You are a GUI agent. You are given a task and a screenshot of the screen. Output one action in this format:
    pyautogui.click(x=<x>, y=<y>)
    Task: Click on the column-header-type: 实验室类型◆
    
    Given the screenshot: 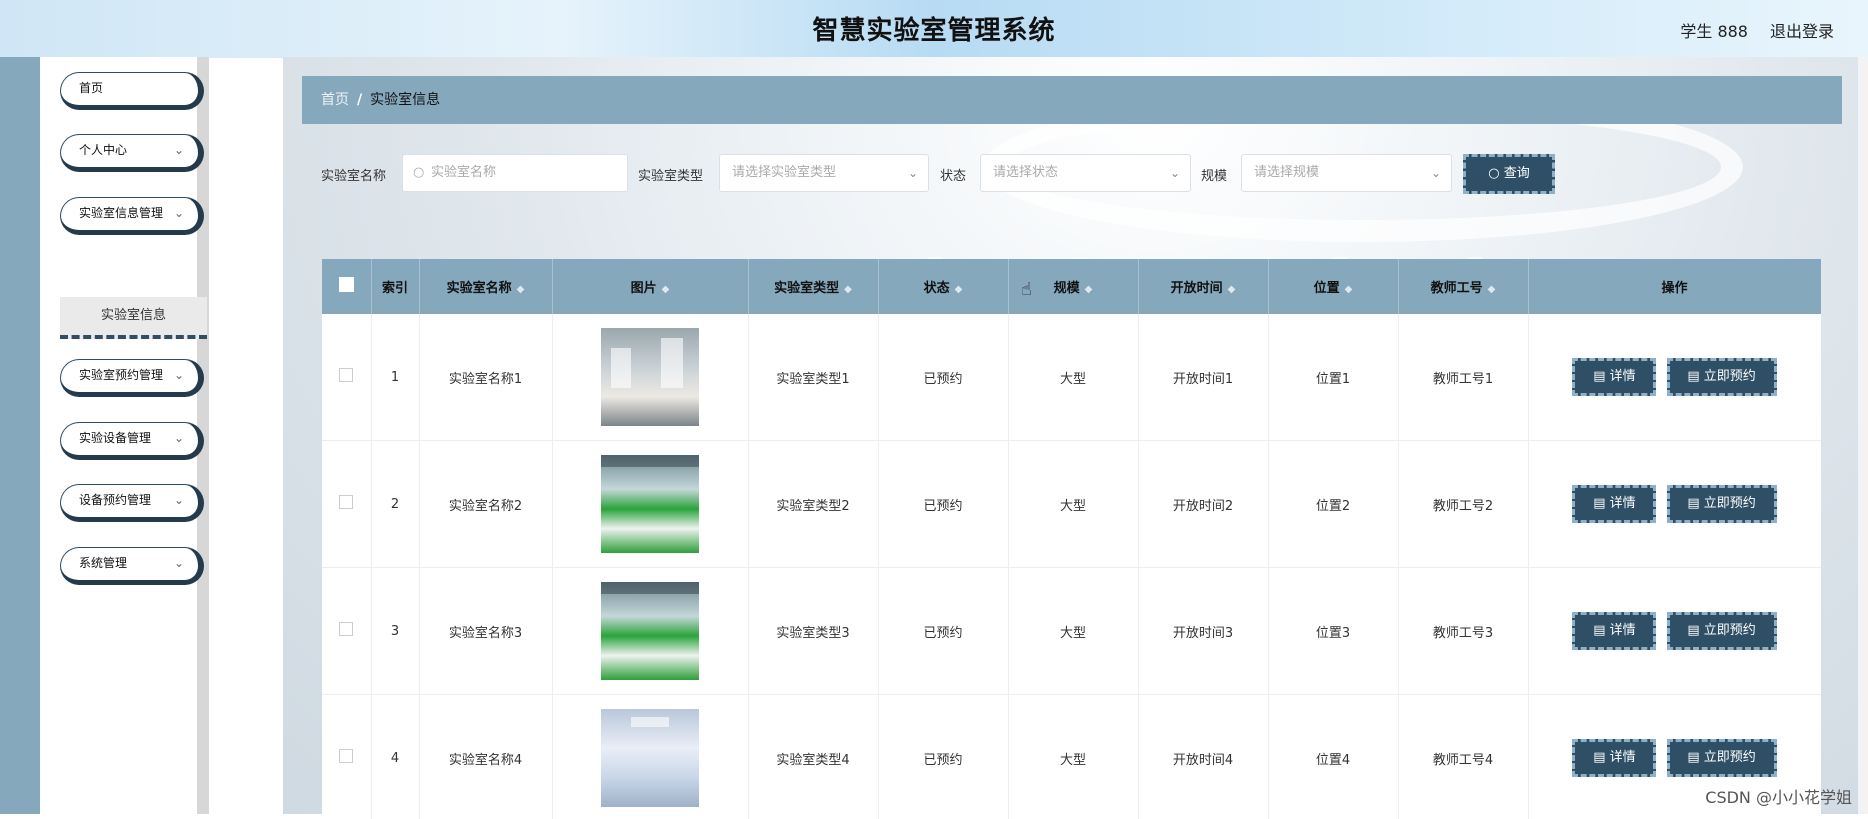 What is the action you would take?
    pyautogui.click(x=813, y=286)
    